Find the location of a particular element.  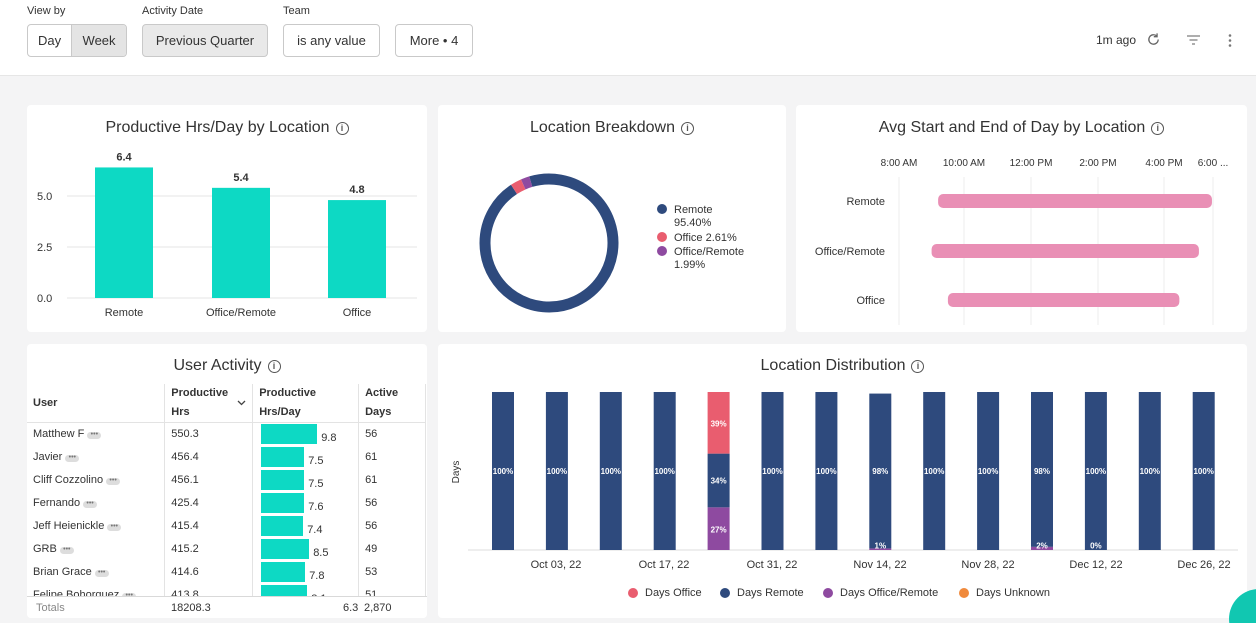

per-day-value: 8.5 is located at coordinates (321, 552).